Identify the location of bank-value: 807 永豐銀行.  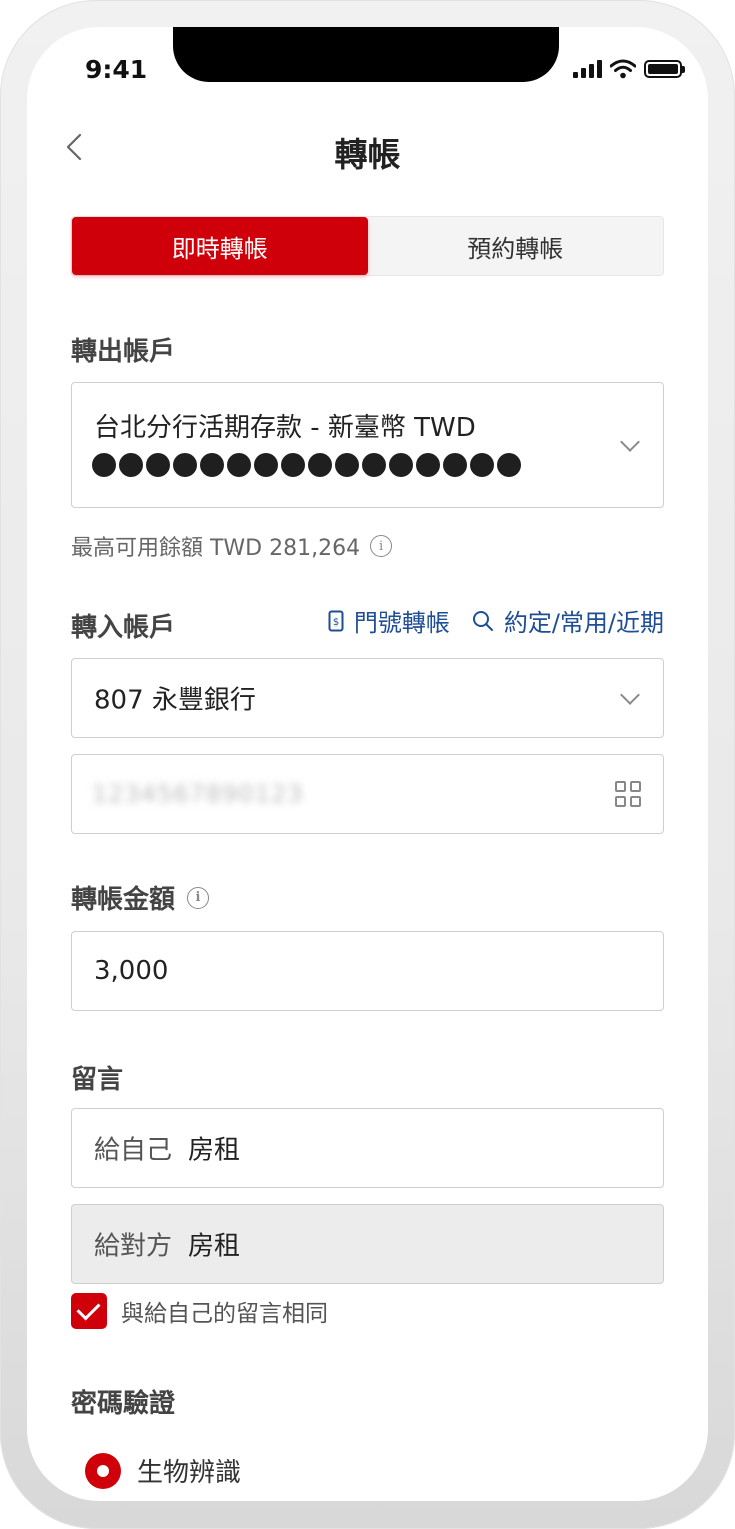
(175, 700).